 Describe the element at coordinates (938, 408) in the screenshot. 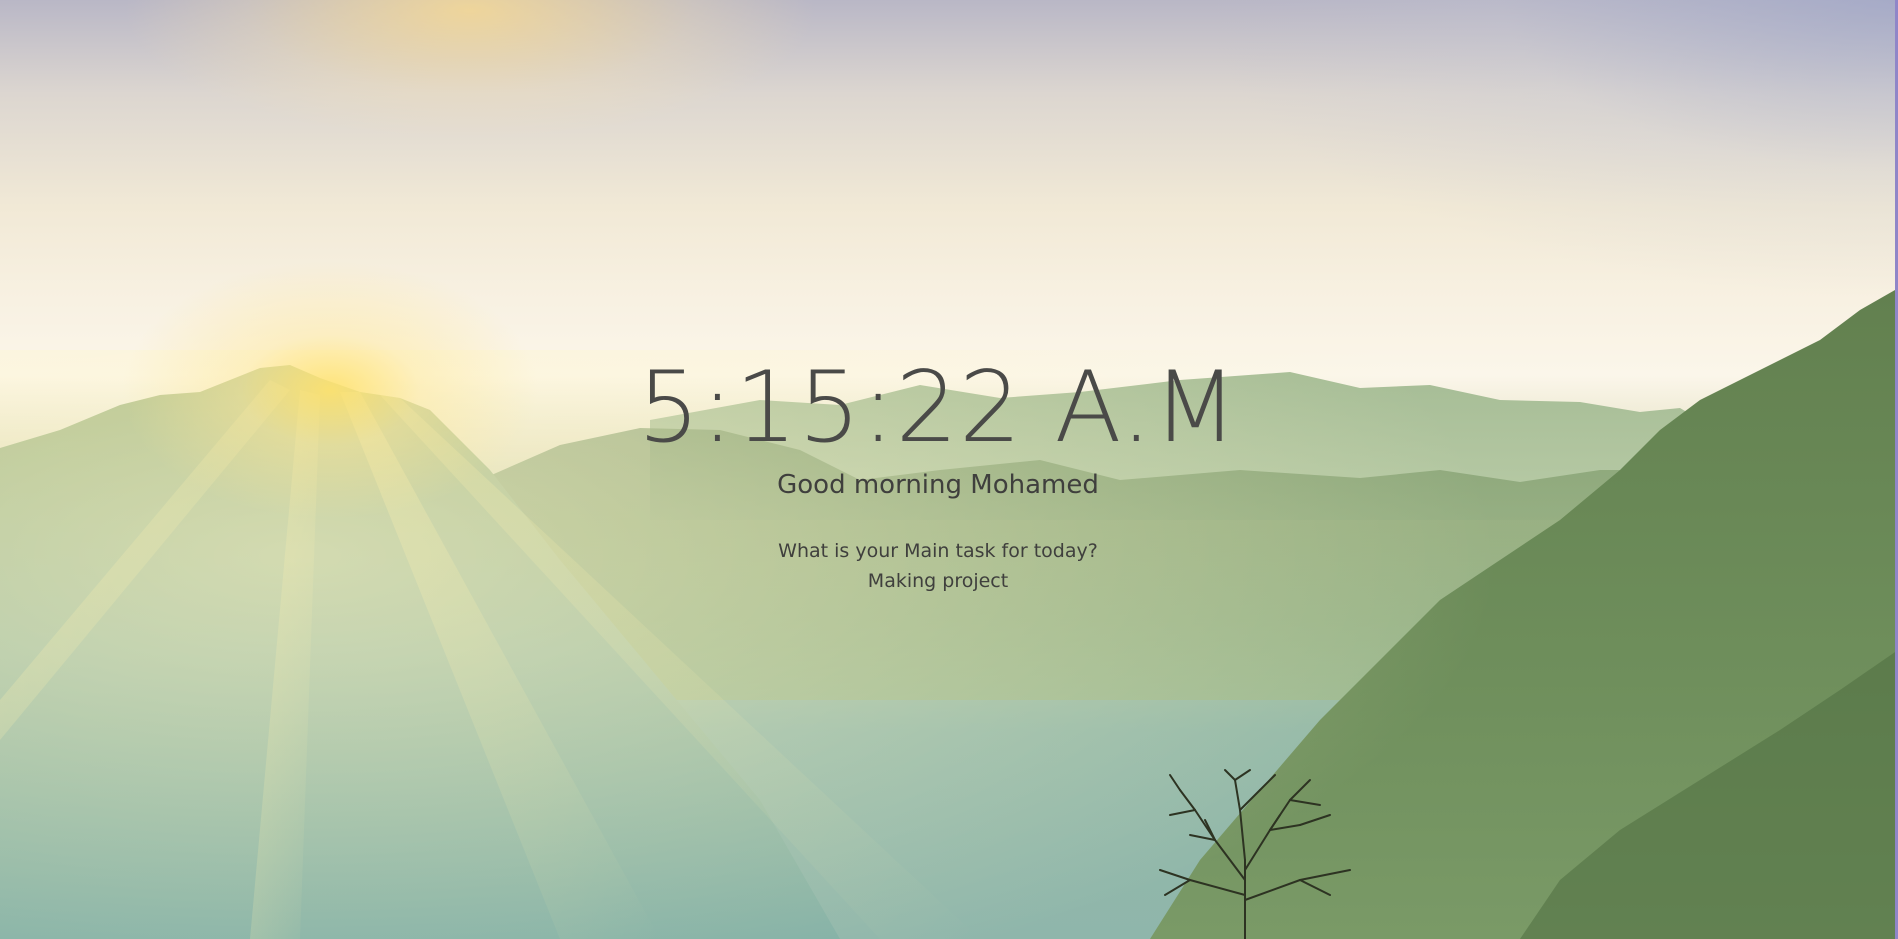

I see `clock-time: 5:15:22 A.M` at that location.